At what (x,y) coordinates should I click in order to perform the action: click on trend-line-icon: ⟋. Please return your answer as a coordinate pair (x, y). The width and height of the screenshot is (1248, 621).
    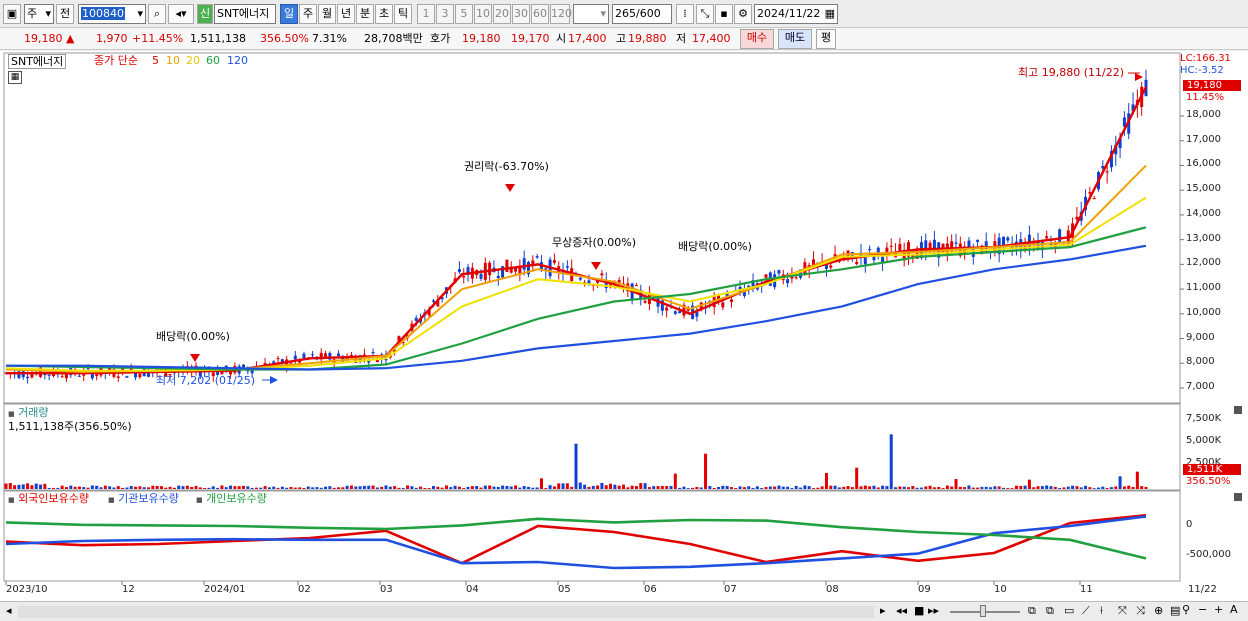
    Looking at the image, I should click on (1086, 611).